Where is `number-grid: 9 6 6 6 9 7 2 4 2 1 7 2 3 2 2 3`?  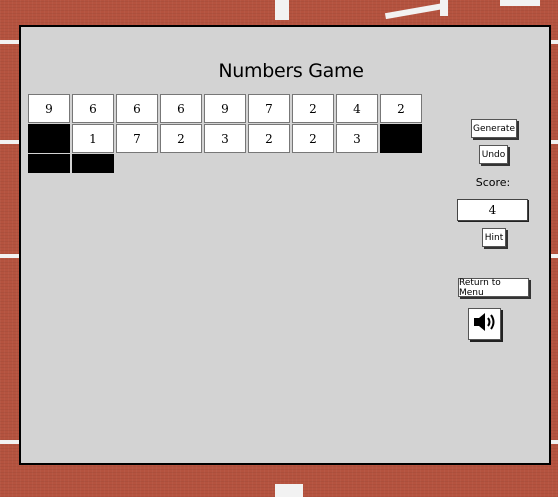 number-grid: 9 6 6 6 9 7 2 4 2 1 7 2 3 2 2 3 is located at coordinates (226, 133).